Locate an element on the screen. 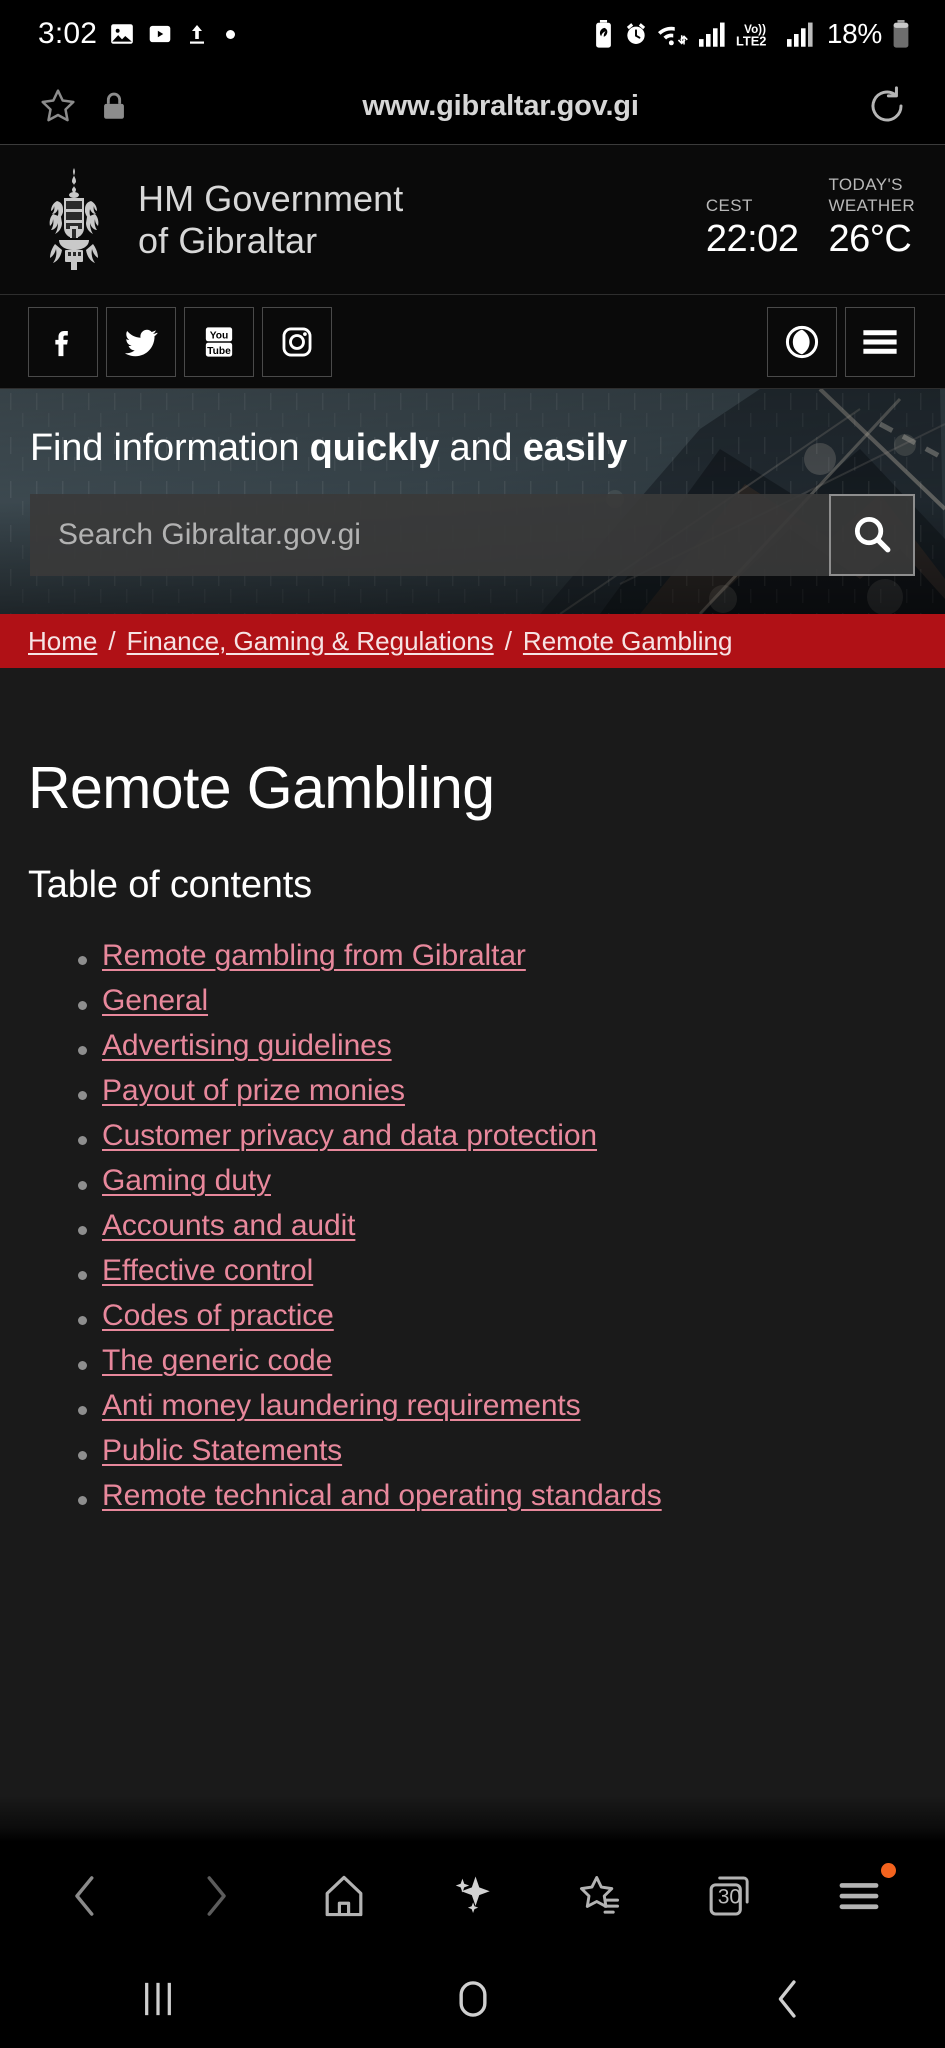 This screenshot has height=2048, width=945. site-title-line2: of Gibraltar is located at coordinates (228, 240).